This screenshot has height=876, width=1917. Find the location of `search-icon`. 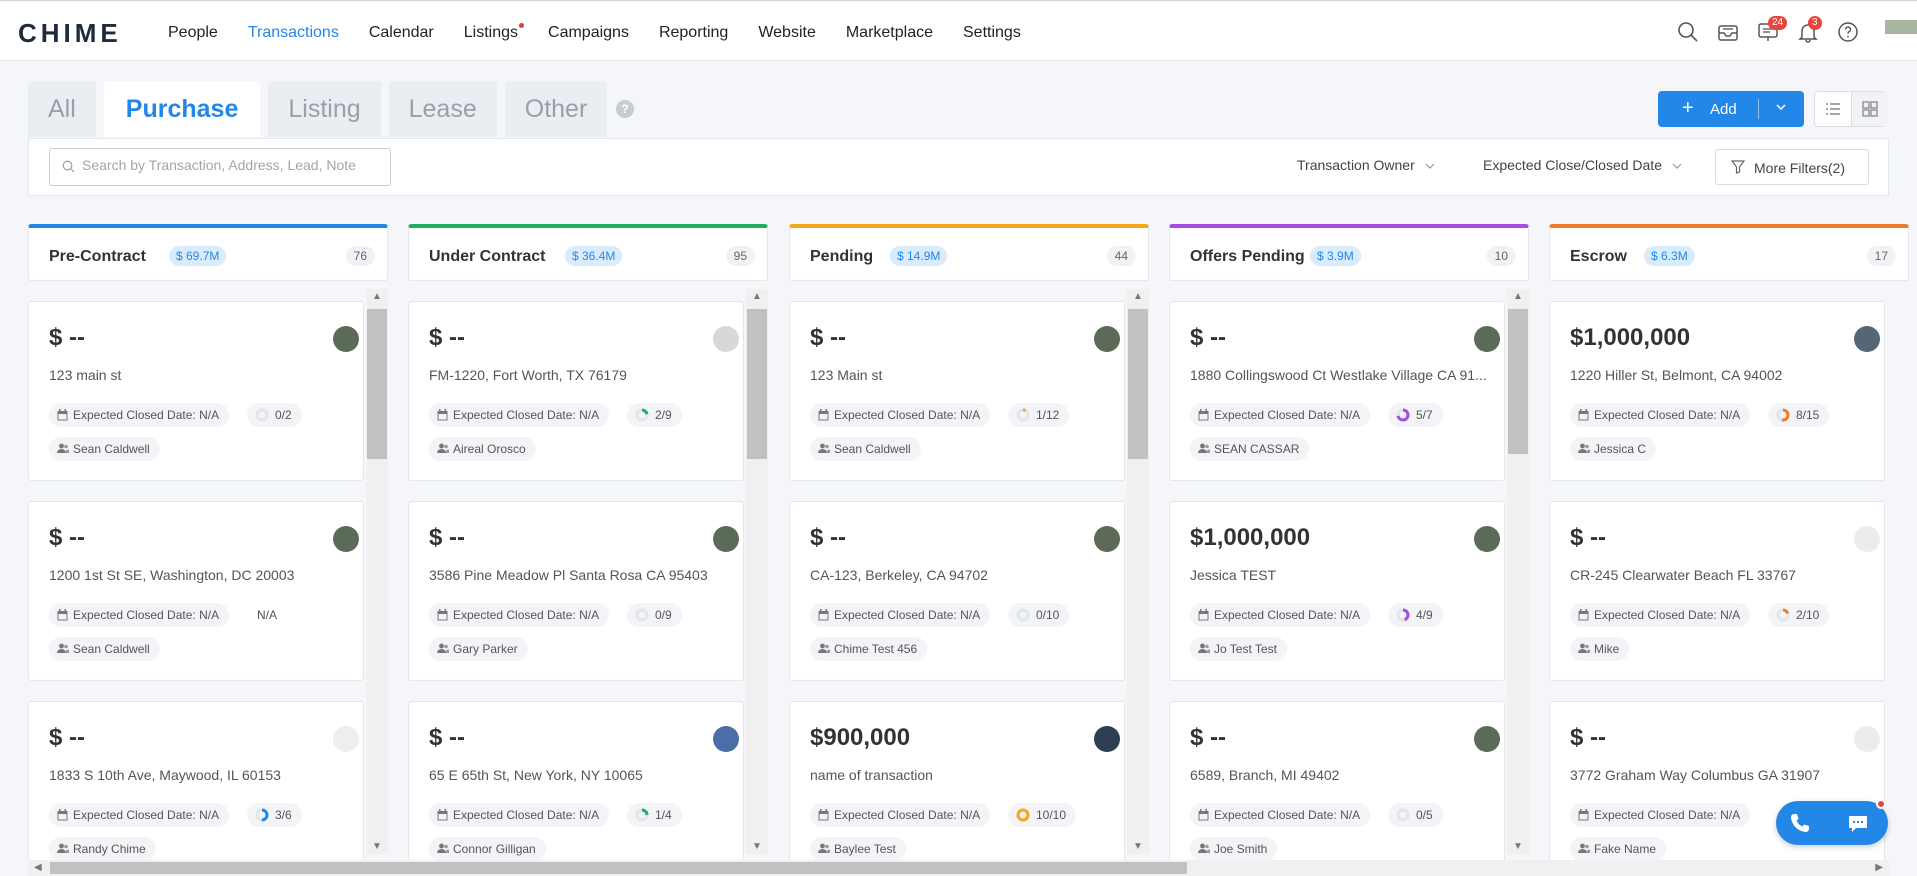

search-icon is located at coordinates (1688, 32).